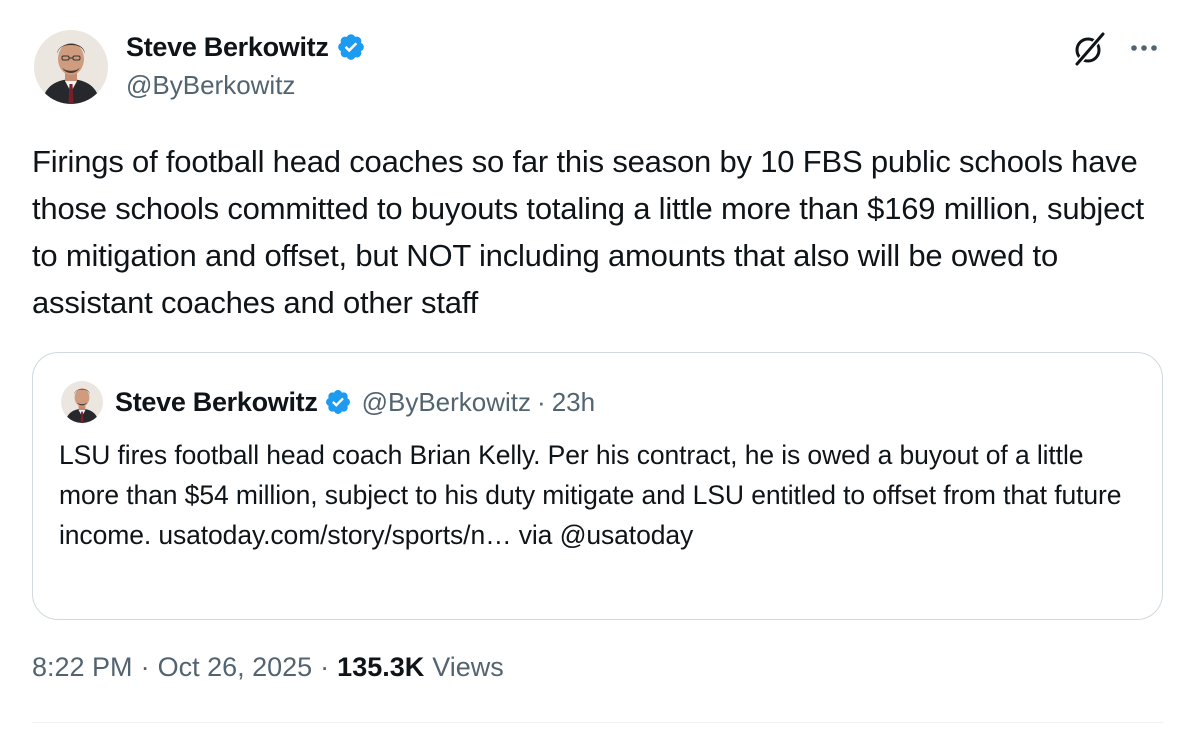 This screenshot has height=740, width=1198. I want to click on views-count: 135.3K, so click(381, 667).